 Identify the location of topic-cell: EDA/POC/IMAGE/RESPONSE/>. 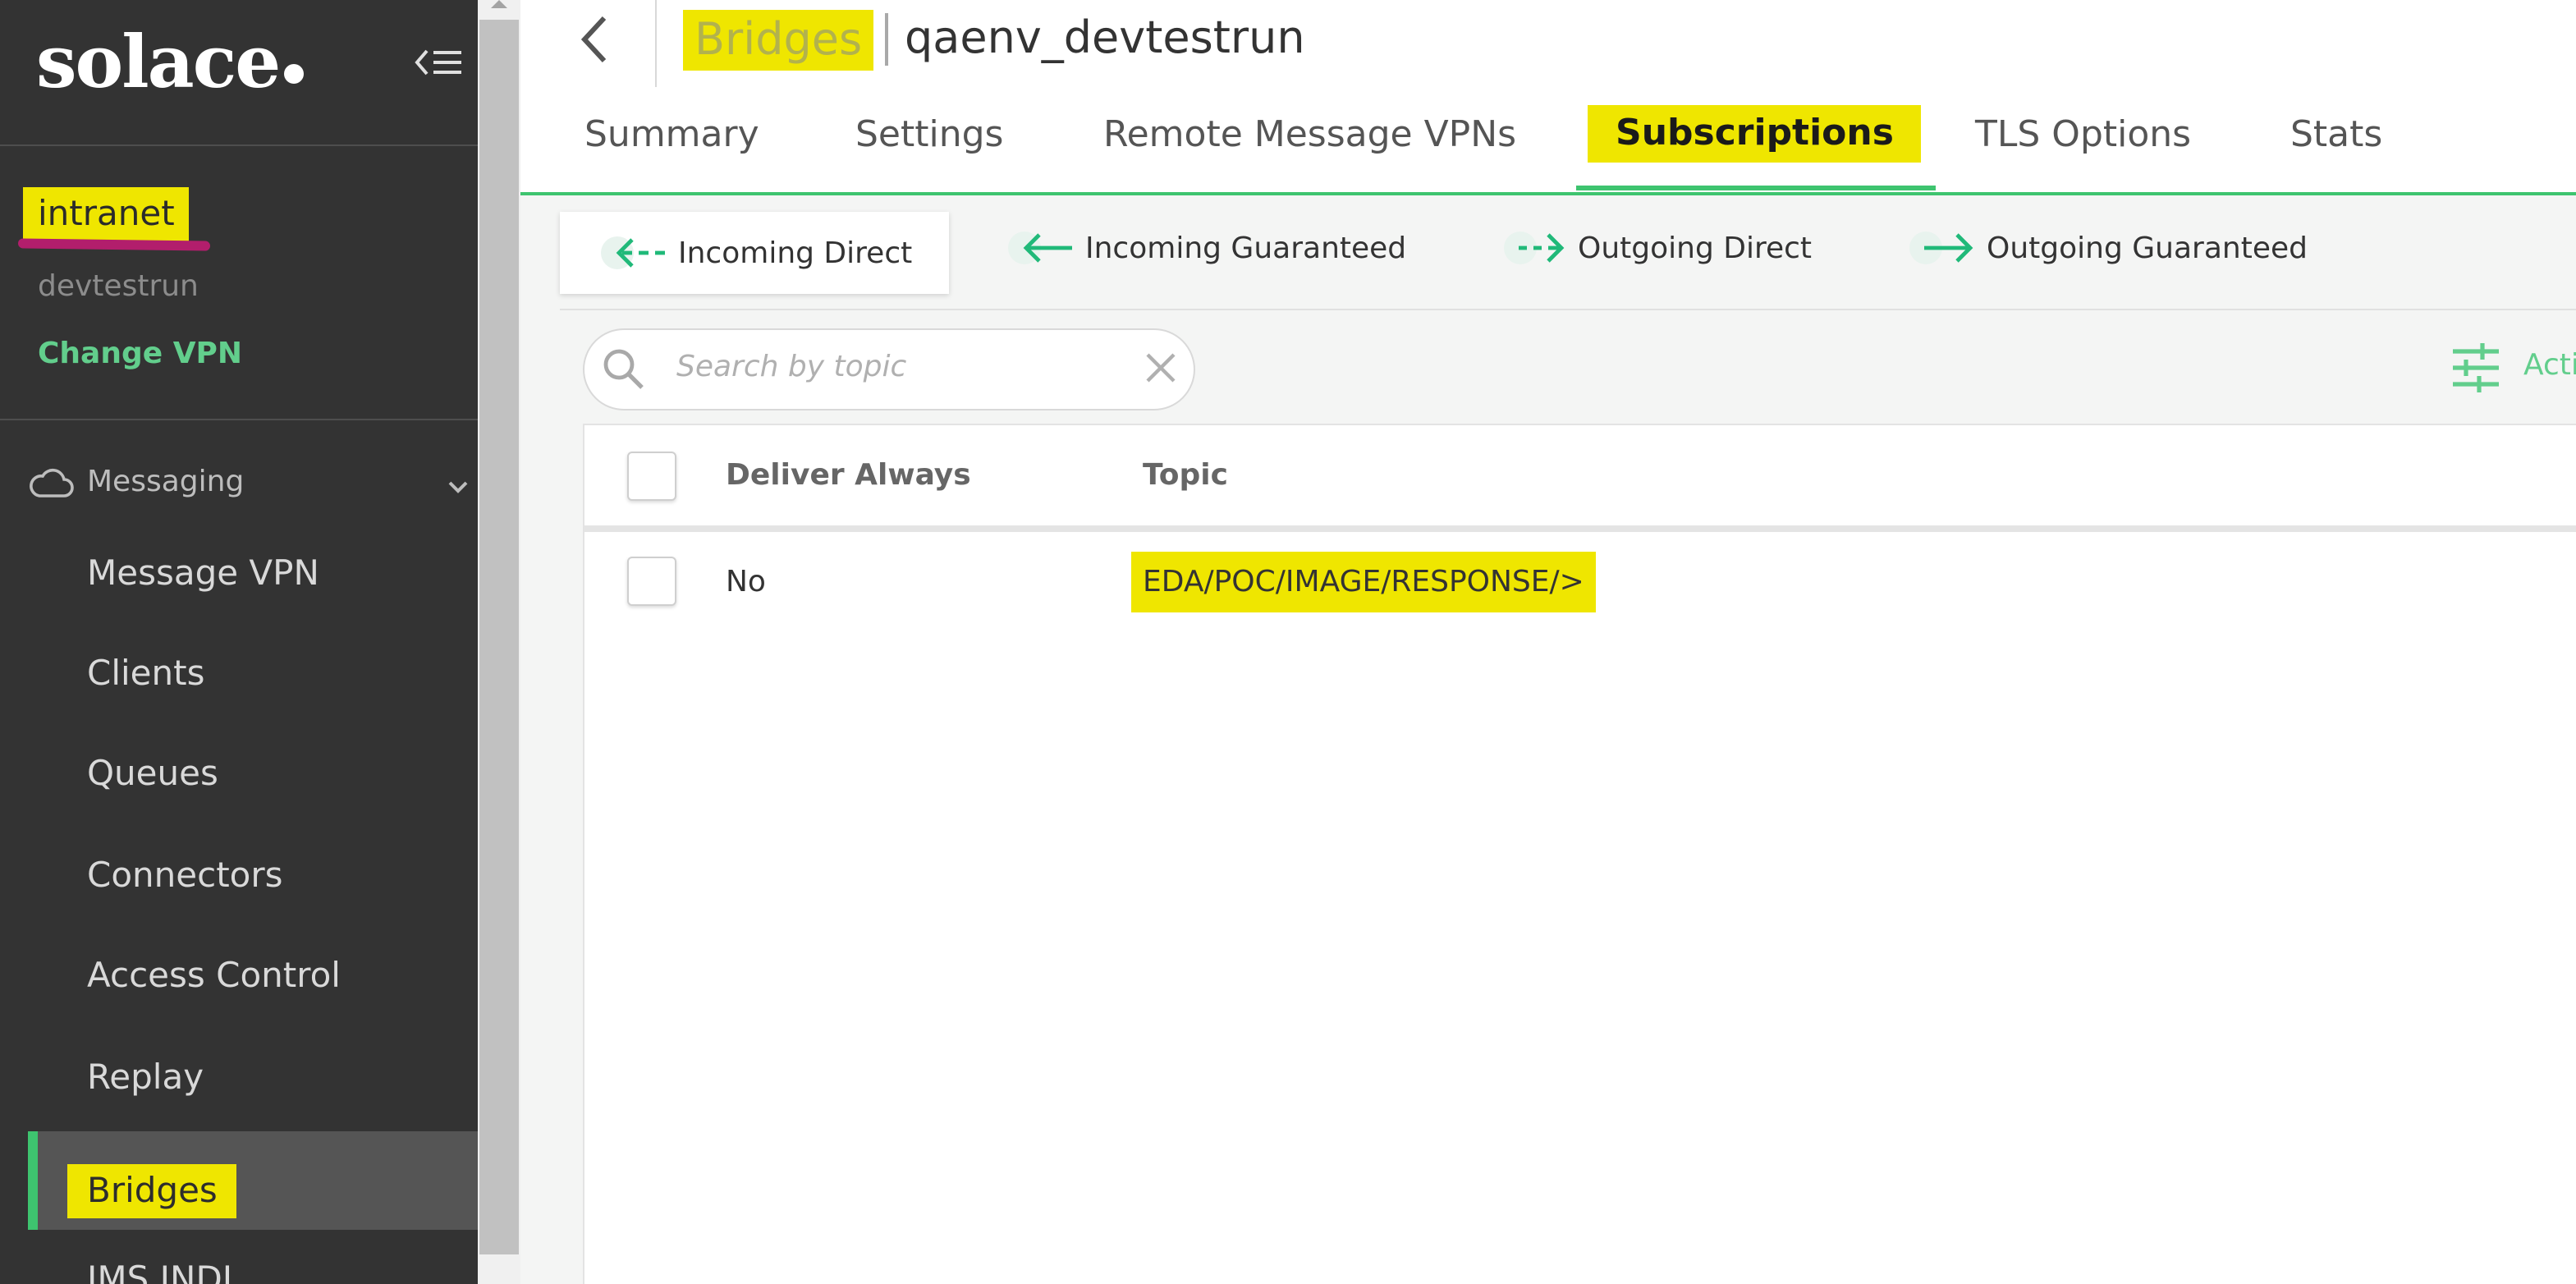
(1364, 582).